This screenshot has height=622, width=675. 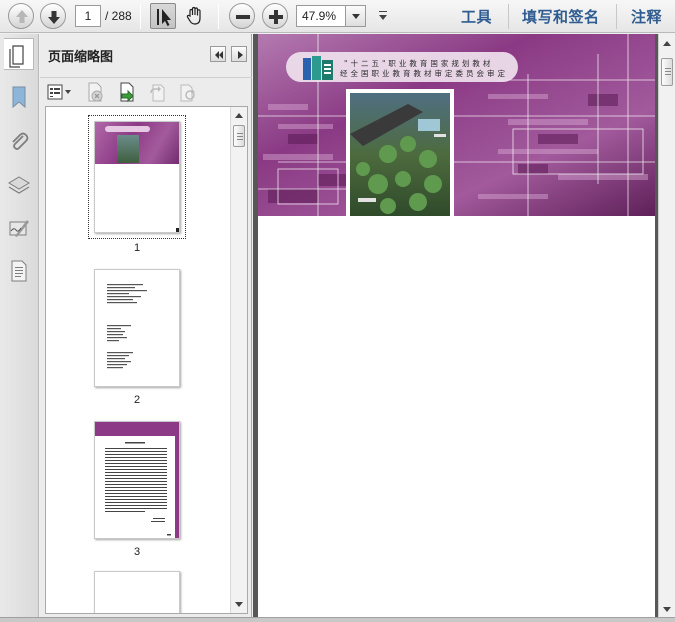 I want to click on thumbnail-cover-photo, so click(x=128, y=149).